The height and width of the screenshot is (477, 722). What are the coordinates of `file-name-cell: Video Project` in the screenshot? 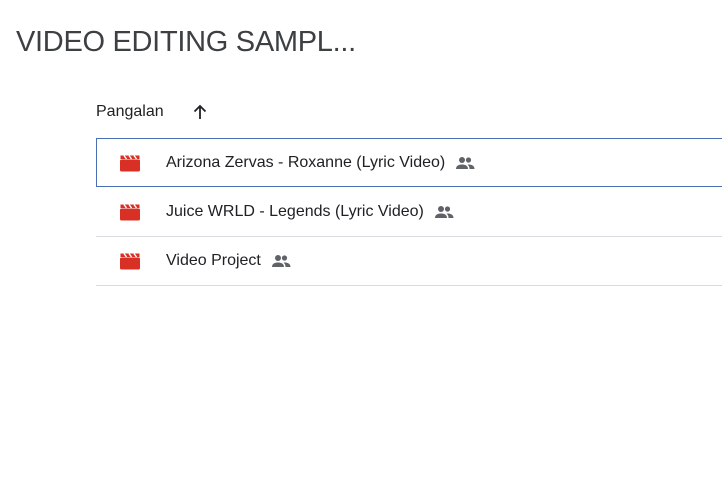 It's located at (228, 261).